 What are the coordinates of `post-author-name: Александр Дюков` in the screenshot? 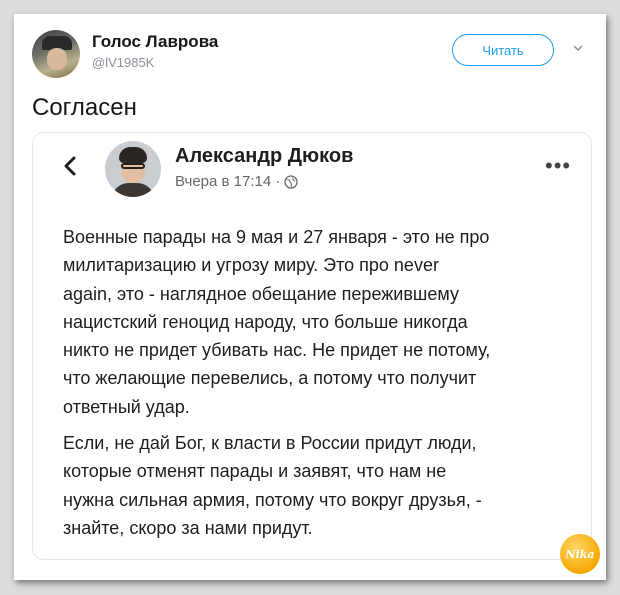 It's located at (264, 156).